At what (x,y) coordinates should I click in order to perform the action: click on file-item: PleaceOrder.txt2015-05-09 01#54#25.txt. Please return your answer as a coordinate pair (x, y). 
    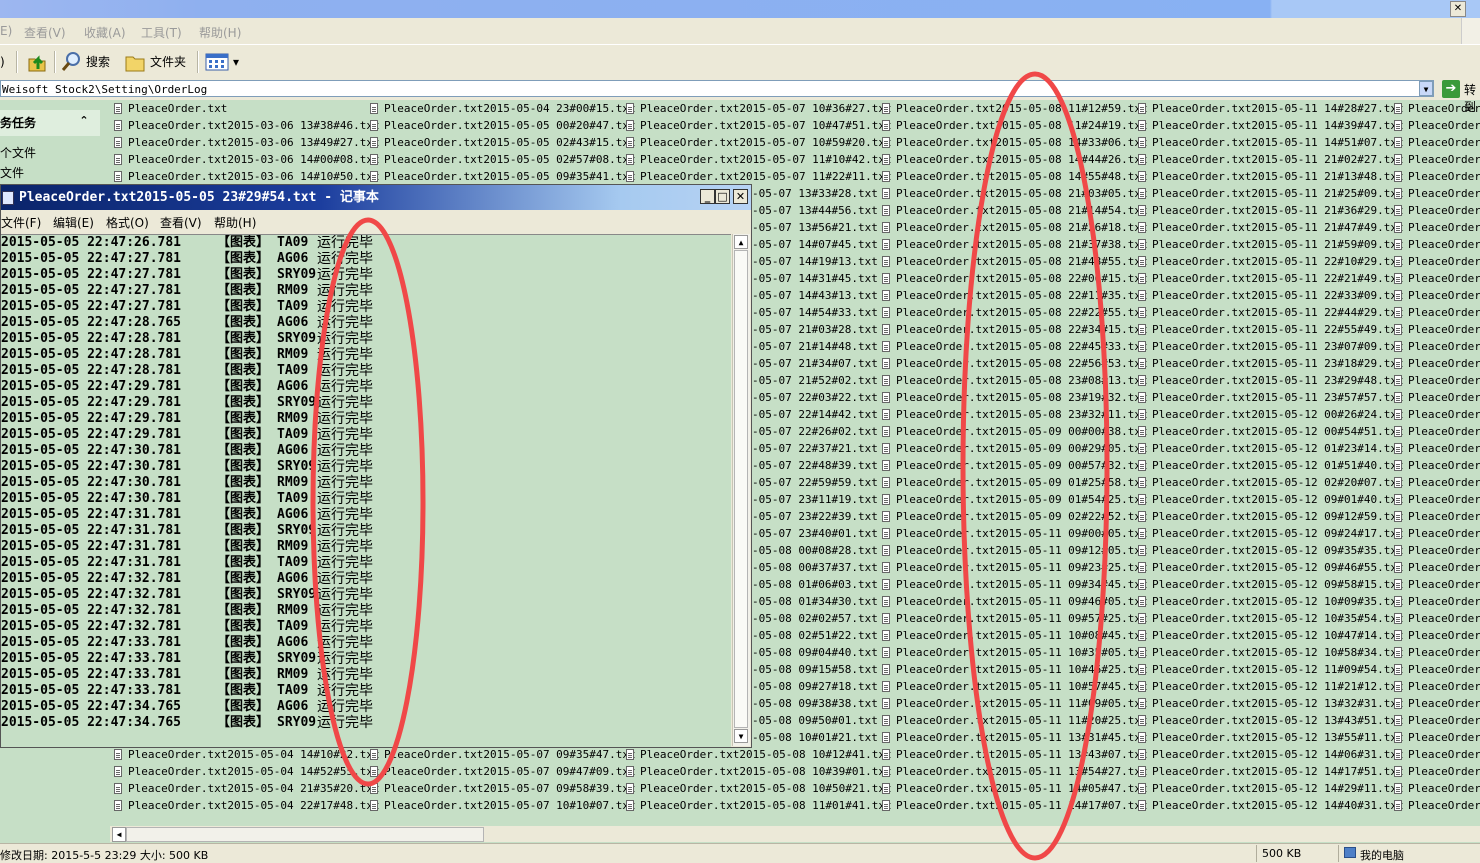
    Looking at the image, I should click on (1013, 499).